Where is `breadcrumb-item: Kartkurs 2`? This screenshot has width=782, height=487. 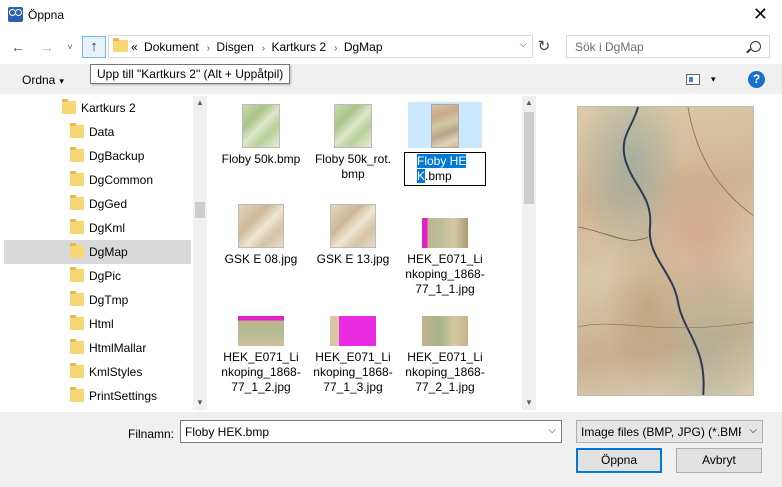 breadcrumb-item: Kartkurs 2 is located at coordinates (298, 47).